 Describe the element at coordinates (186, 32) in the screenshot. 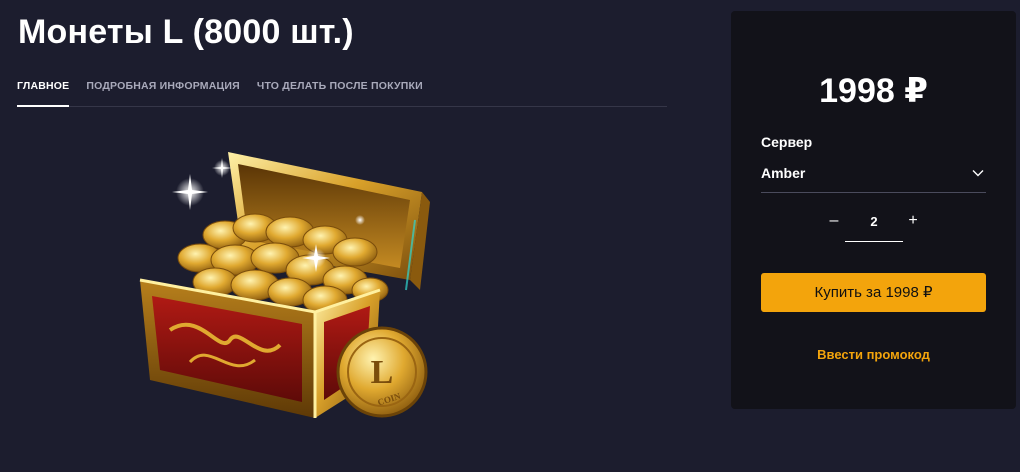

I see `page-title: Монеты L (8000 шт.)` at that location.